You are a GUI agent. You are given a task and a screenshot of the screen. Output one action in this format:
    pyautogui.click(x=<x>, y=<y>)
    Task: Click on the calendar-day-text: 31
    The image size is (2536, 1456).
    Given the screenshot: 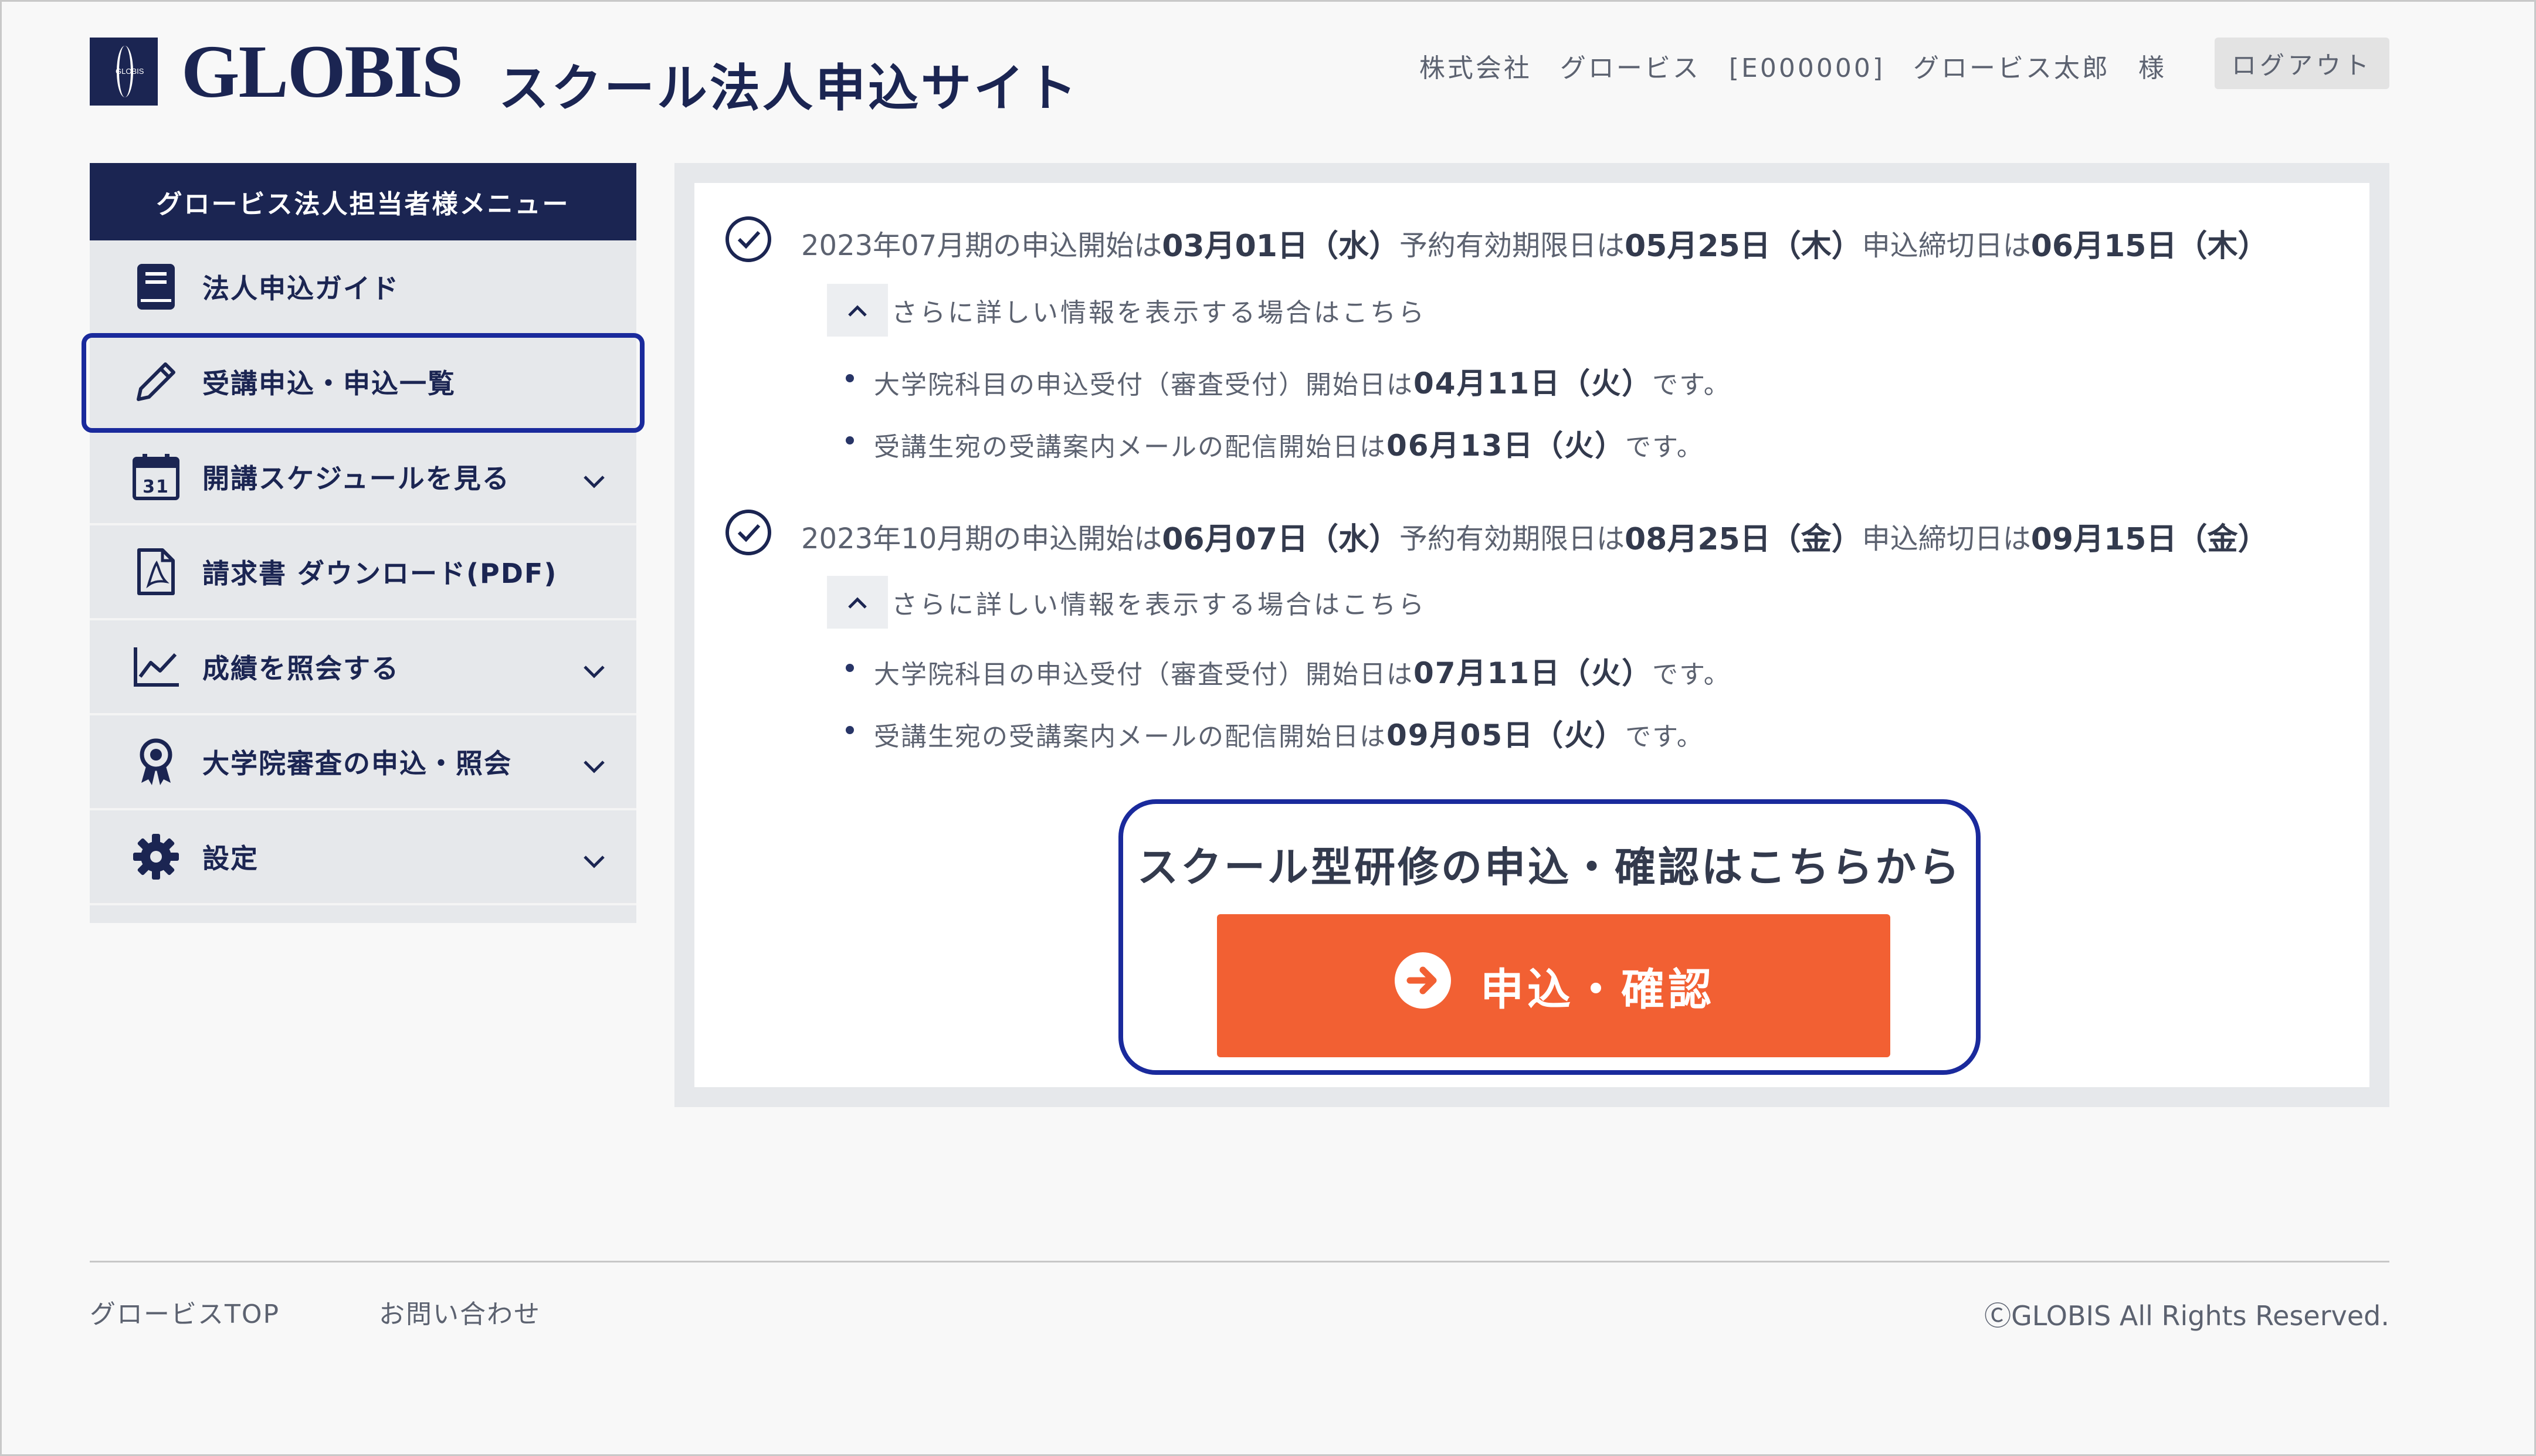 What is the action you would take?
    pyautogui.click(x=156, y=487)
    